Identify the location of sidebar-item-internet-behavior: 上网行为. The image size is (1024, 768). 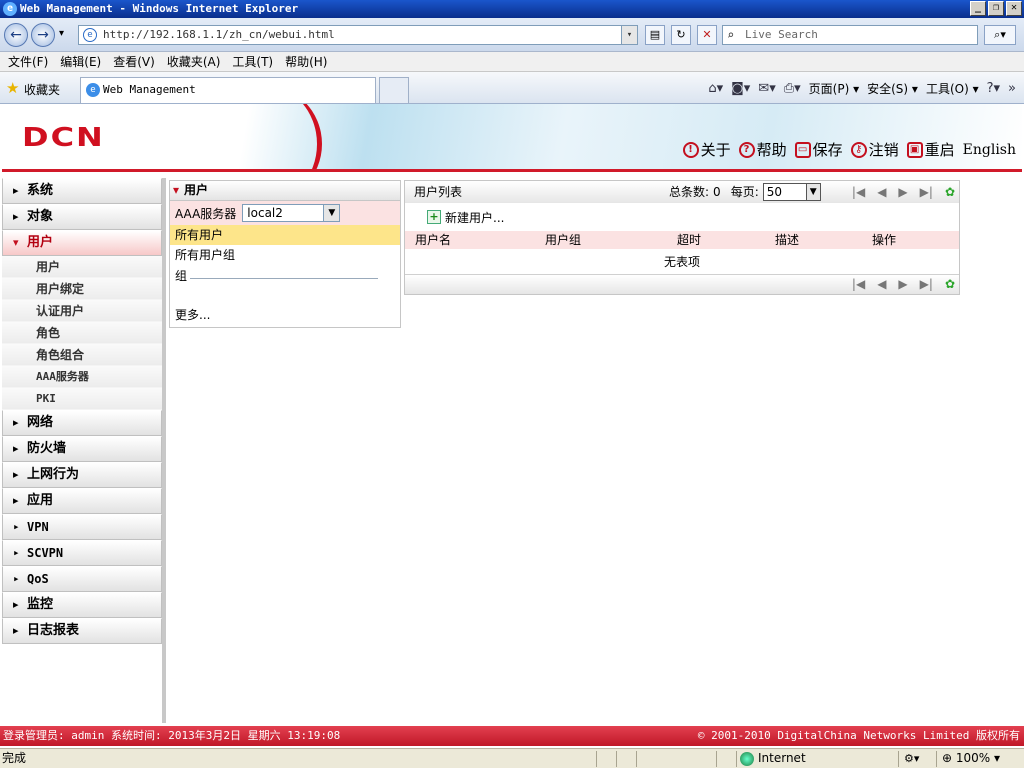
(82, 475).